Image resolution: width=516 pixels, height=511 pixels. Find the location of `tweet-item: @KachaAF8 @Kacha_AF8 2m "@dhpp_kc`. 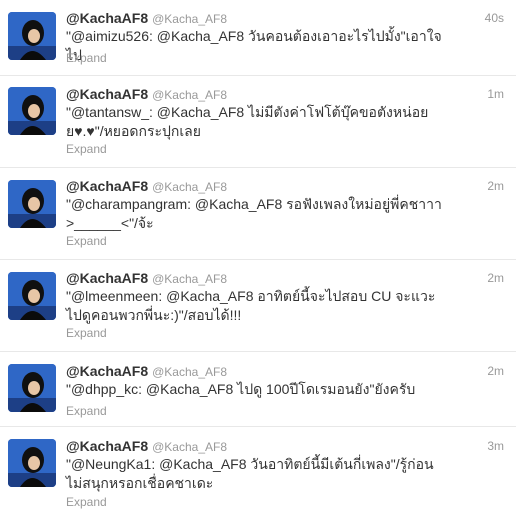

tweet-item: @KachaAF8 @Kacha_AF8 2m "@dhpp_kc is located at coordinates (258, 389).